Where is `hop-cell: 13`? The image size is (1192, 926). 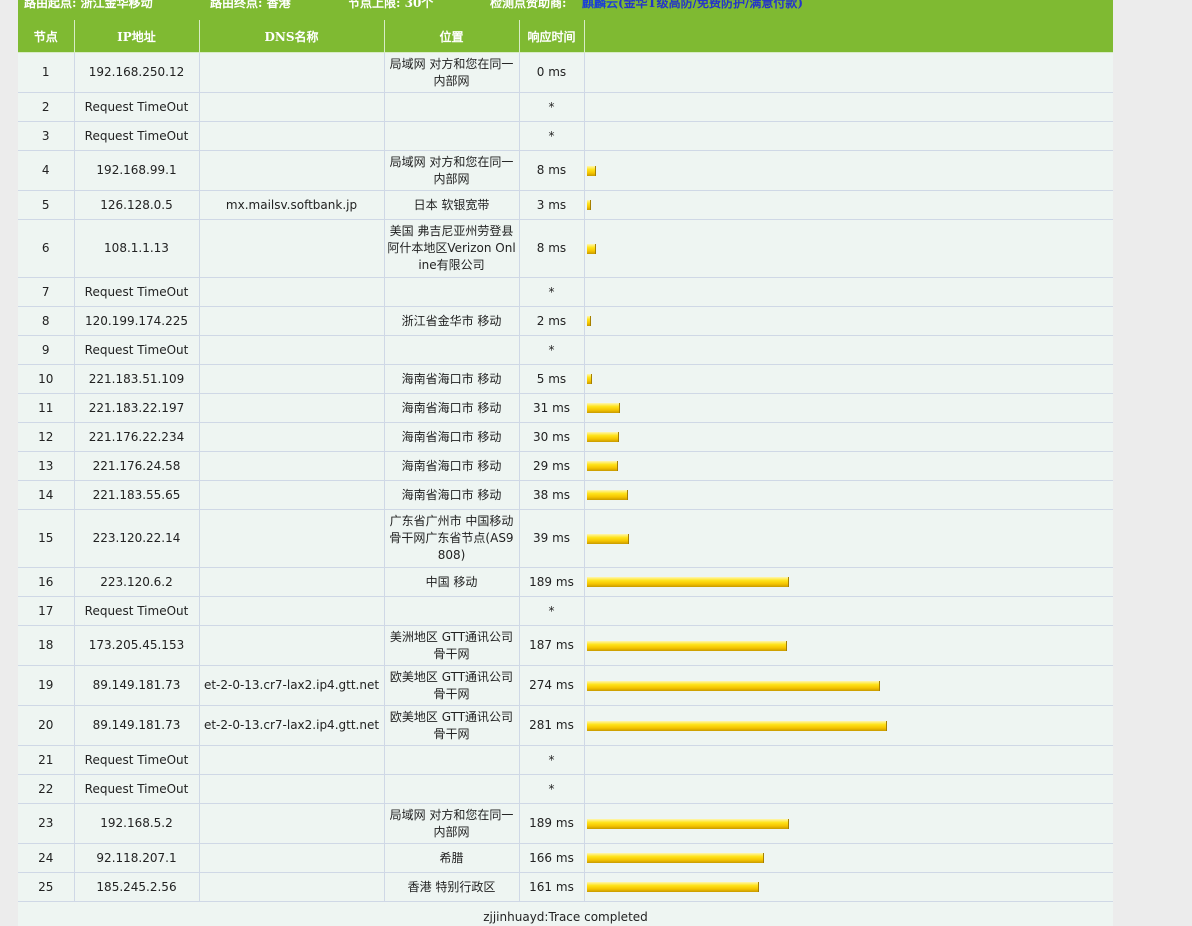
hop-cell: 13 is located at coordinates (46, 466).